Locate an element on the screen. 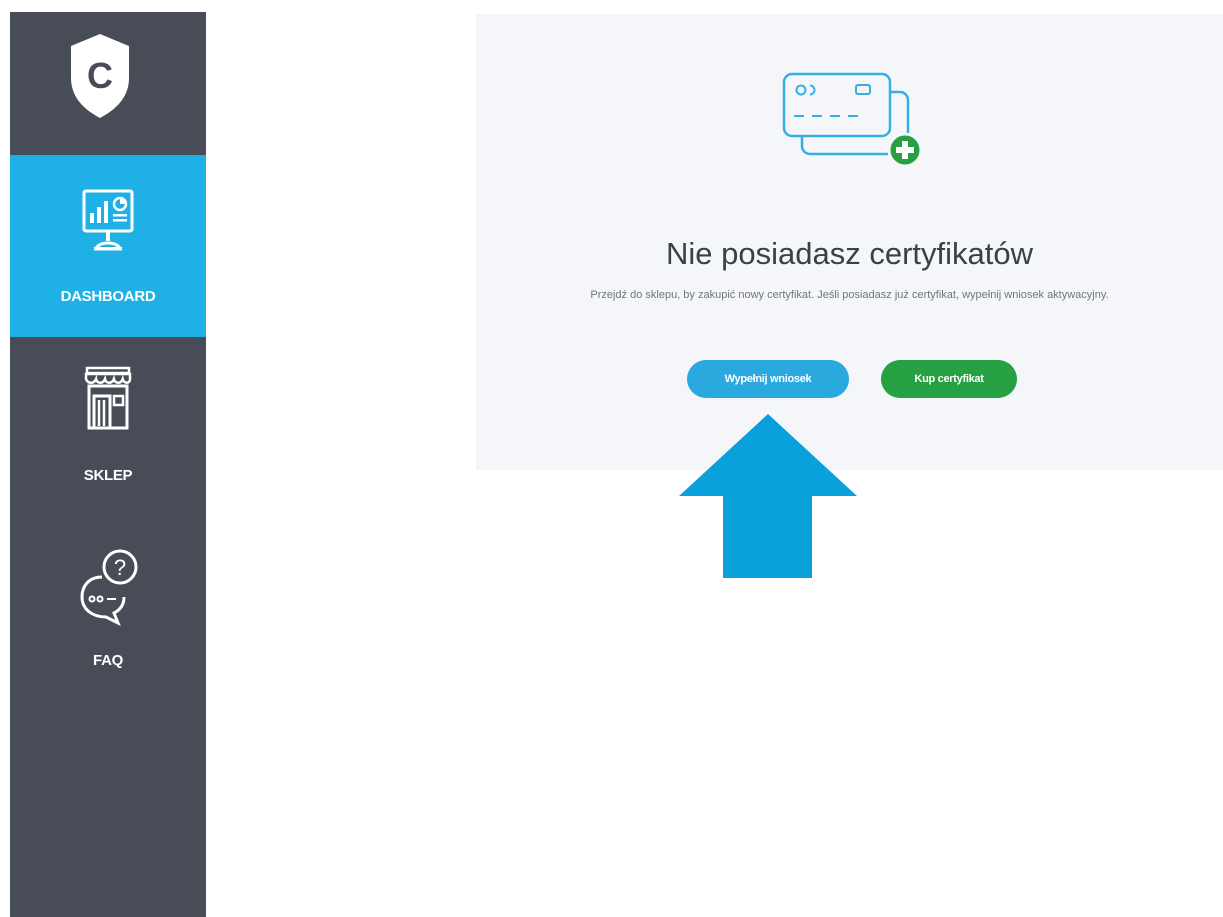 This screenshot has height=917, width=1223. logo: C is located at coordinates (100, 76).